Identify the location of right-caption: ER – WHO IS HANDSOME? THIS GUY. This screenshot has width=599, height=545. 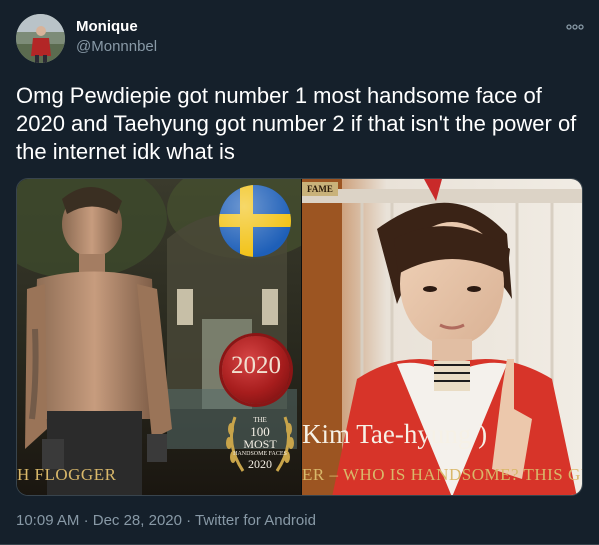
(442, 474).